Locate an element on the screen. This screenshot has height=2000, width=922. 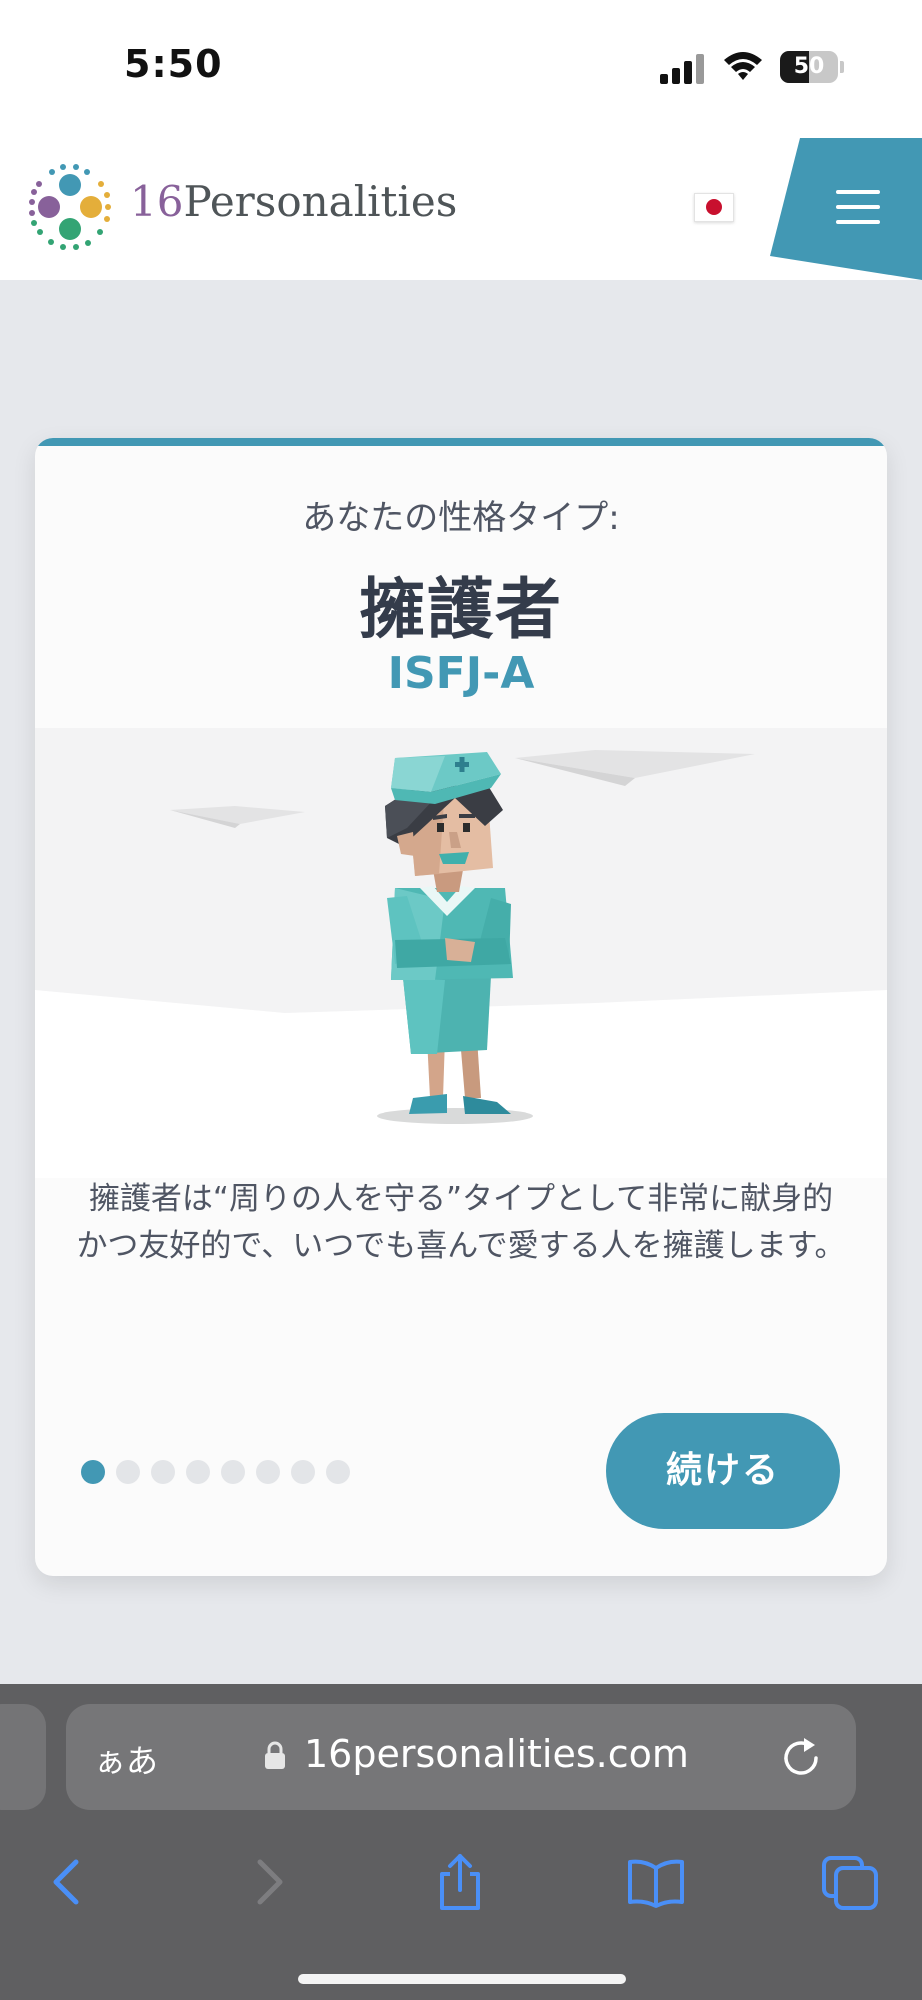
site-header: 16Personalities is located at coordinates (461, 205).